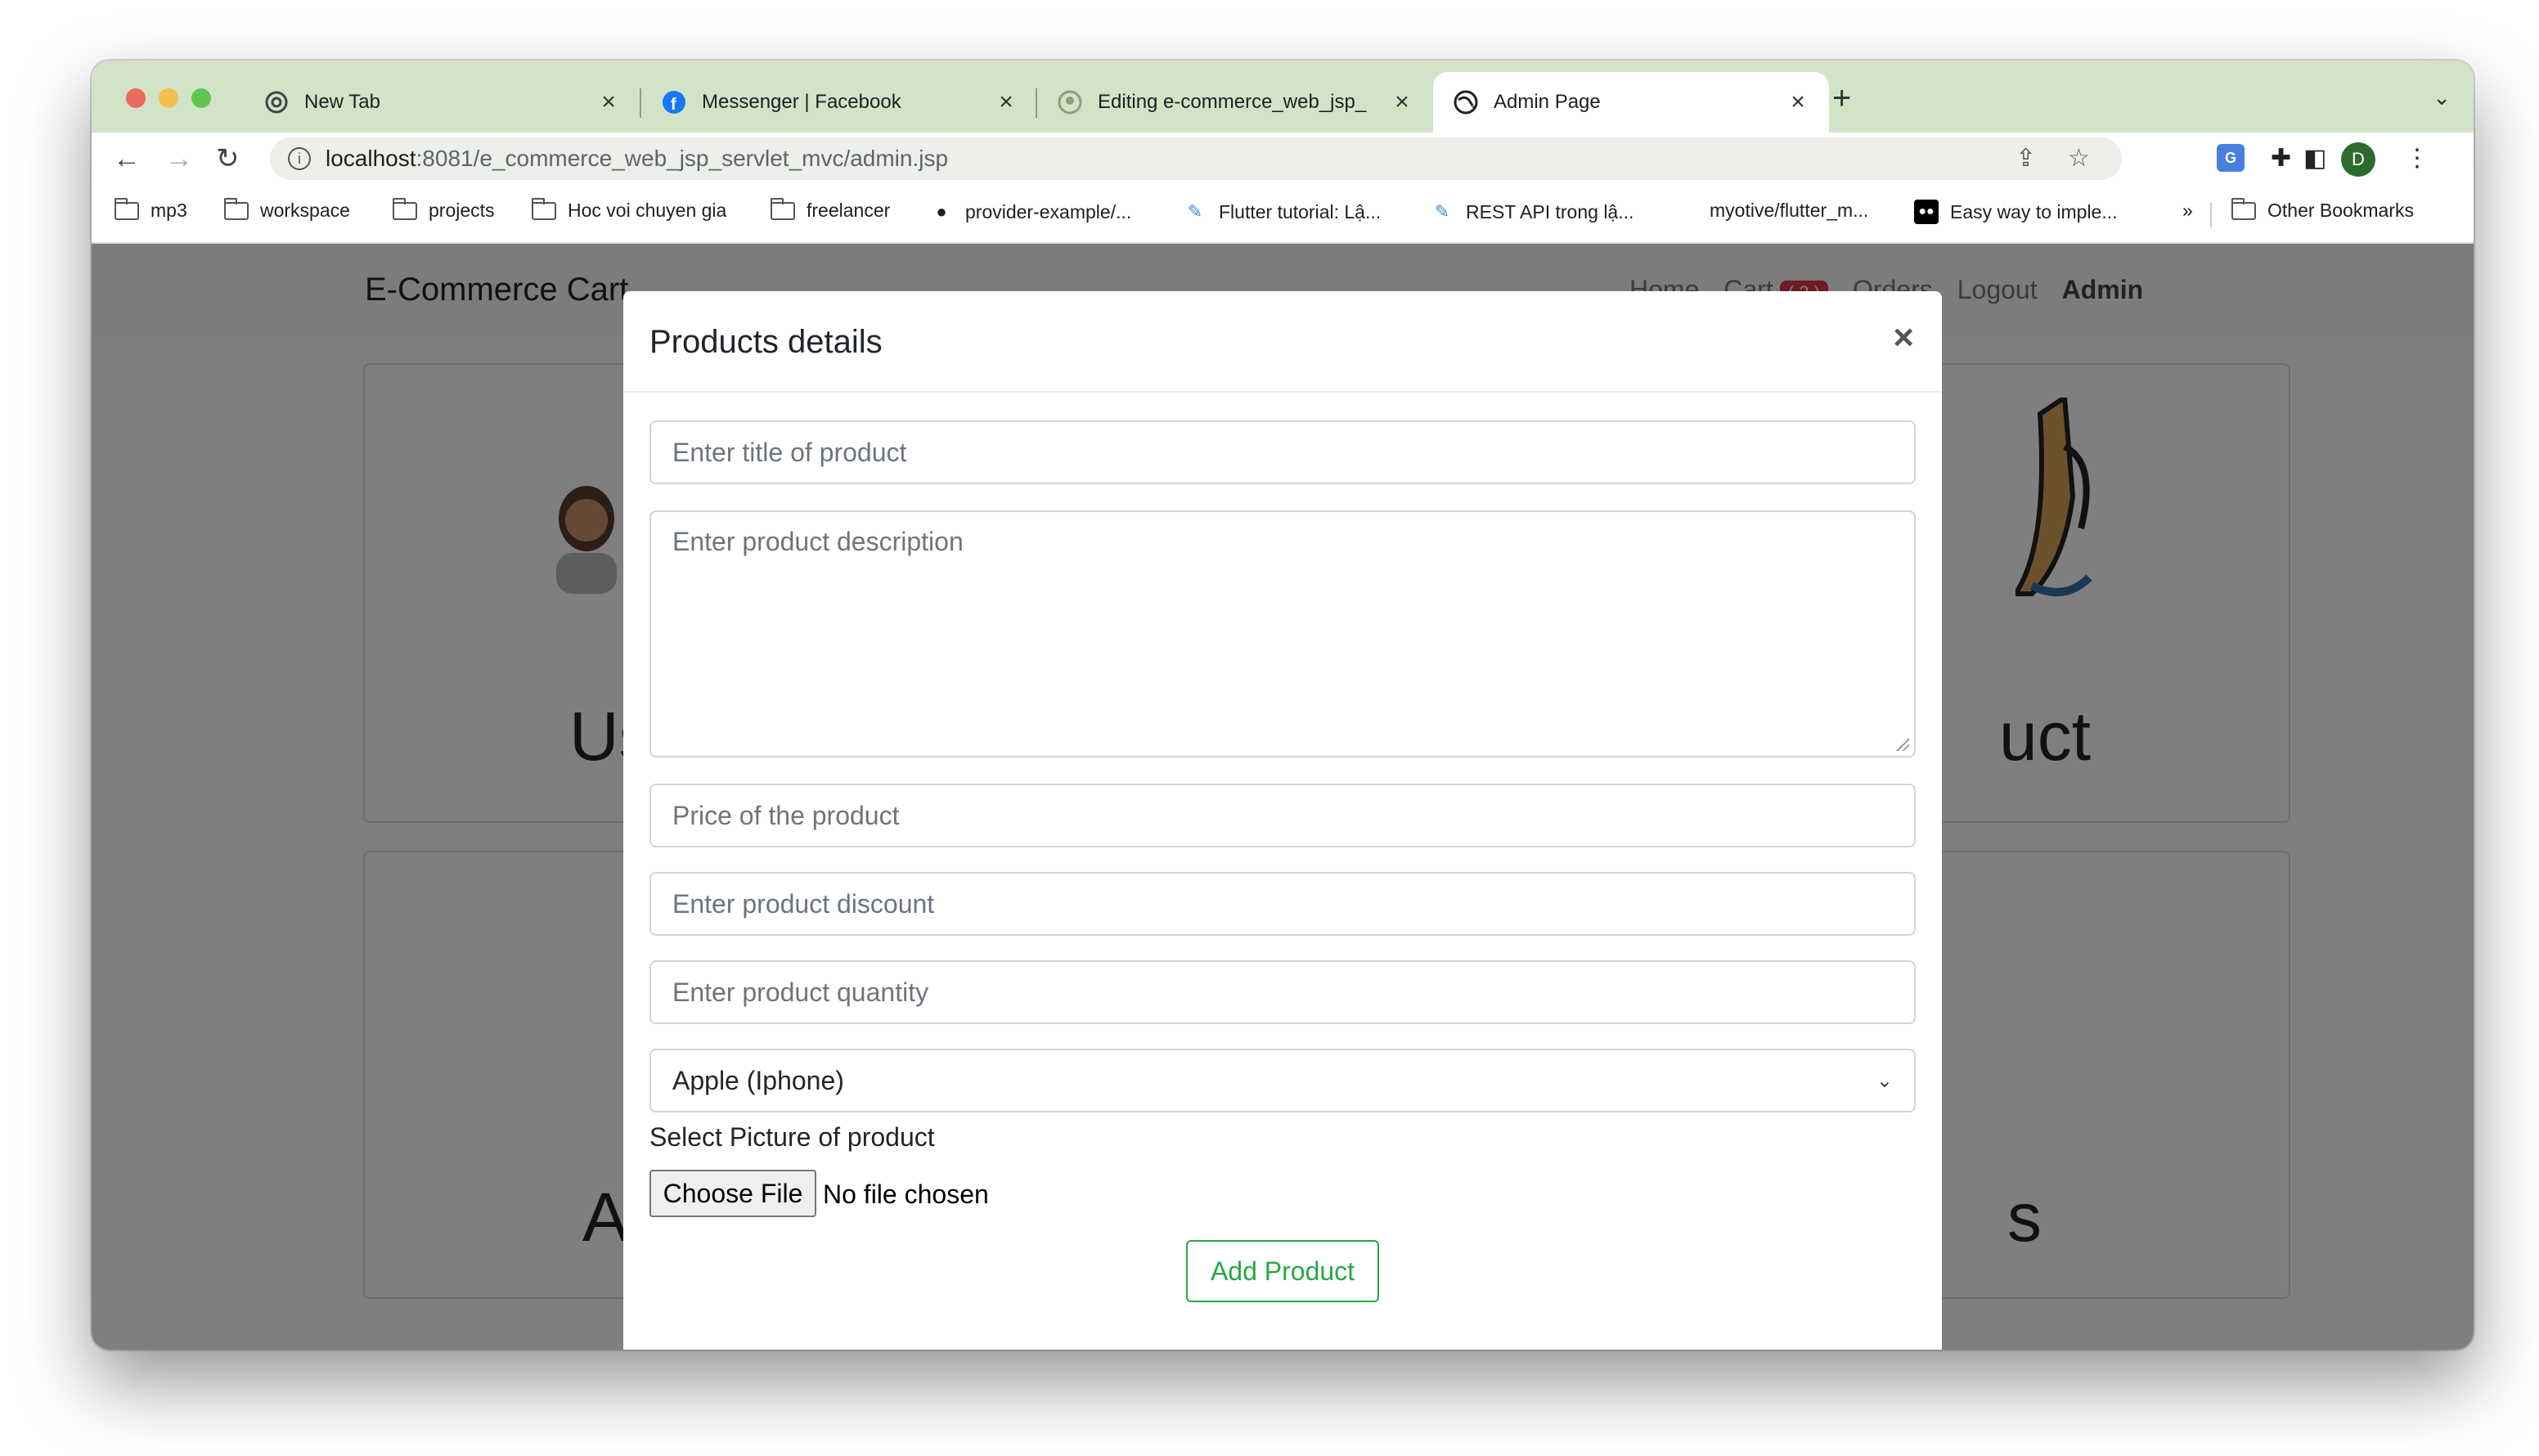 The width and height of the screenshot is (2539, 1456). I want to click on google-translate-icon: G, so click(2231, 158).